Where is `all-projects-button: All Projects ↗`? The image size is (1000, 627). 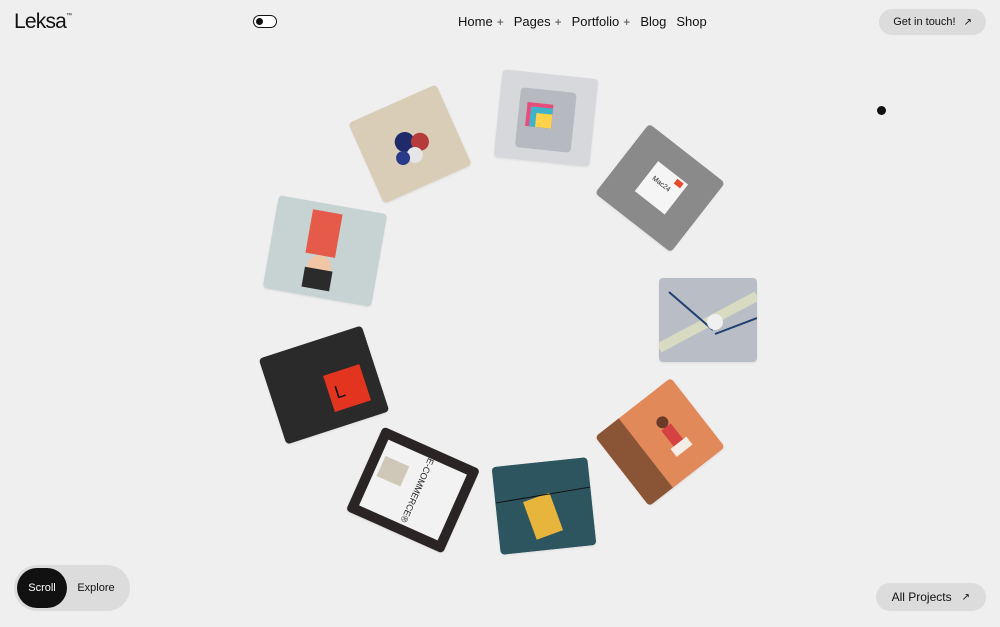 all-projects-button: All Projects ↗ is located at coordinates (930, 597).